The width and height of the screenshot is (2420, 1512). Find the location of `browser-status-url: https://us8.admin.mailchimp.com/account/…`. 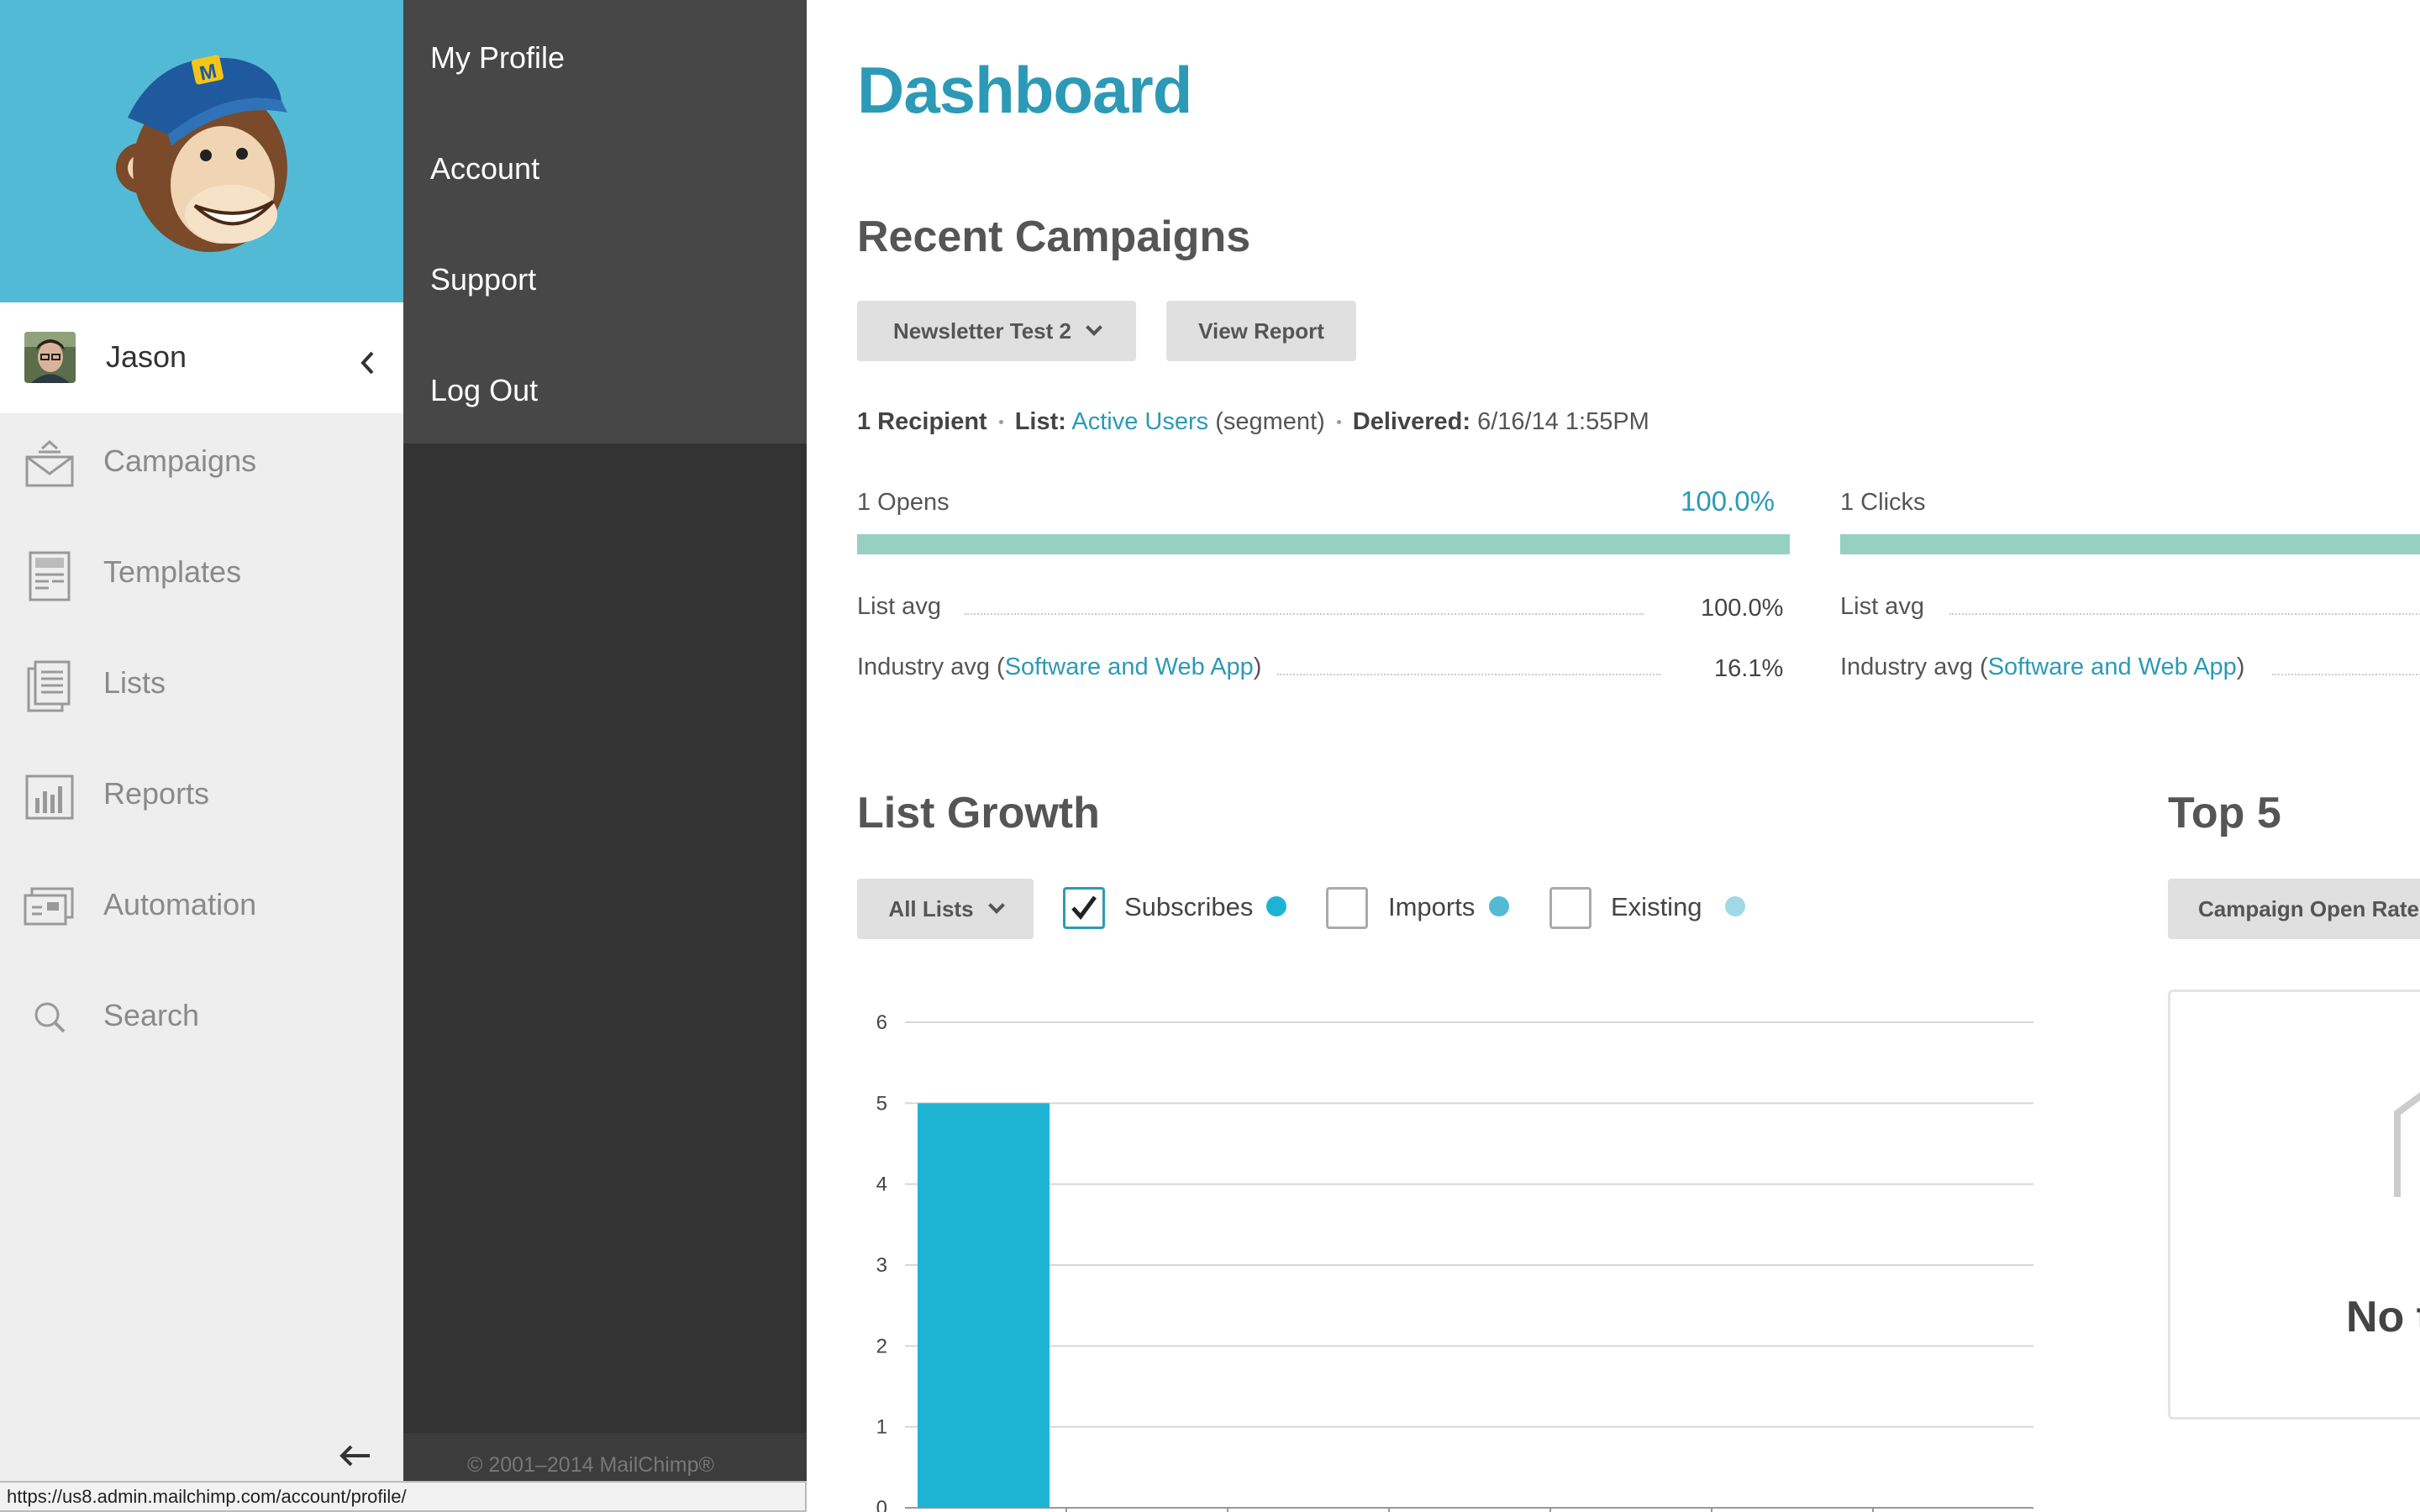

browser-status-url: https://us8.admin.mailchimp.com/account/… is located at coordinates (404, 1496).